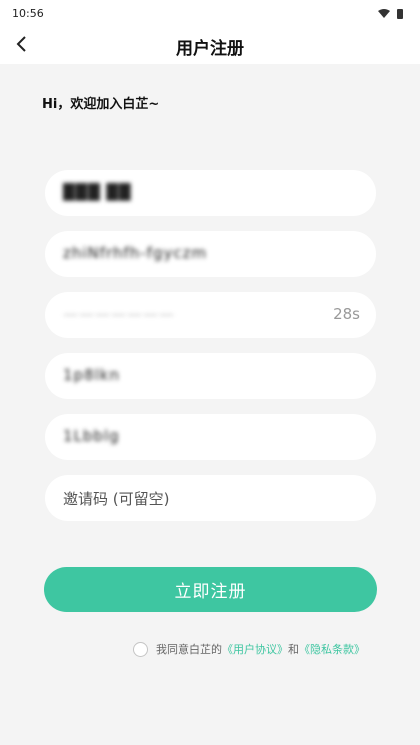  What do you see at coordinates (189, 649) in the screenshot?
I see `agreement-prefix: 我同意白芷的` at bounding box center [189, 649].